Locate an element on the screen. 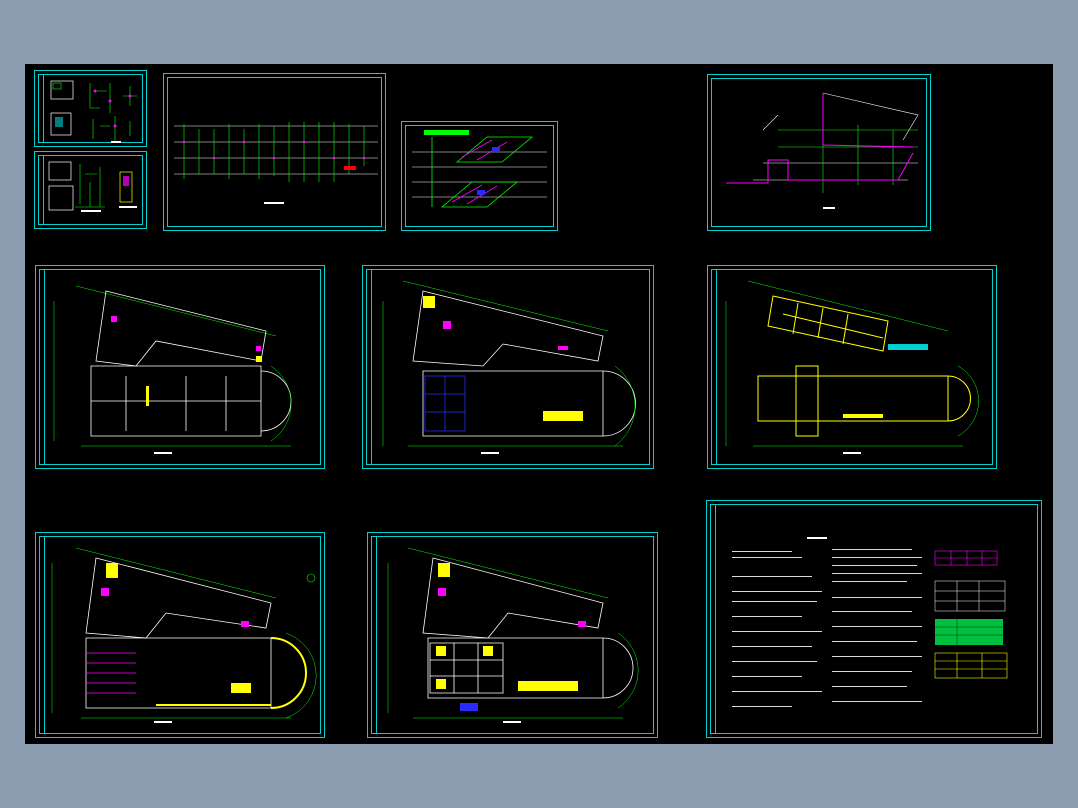  notes-drawing is located at coordinates (870, 622).